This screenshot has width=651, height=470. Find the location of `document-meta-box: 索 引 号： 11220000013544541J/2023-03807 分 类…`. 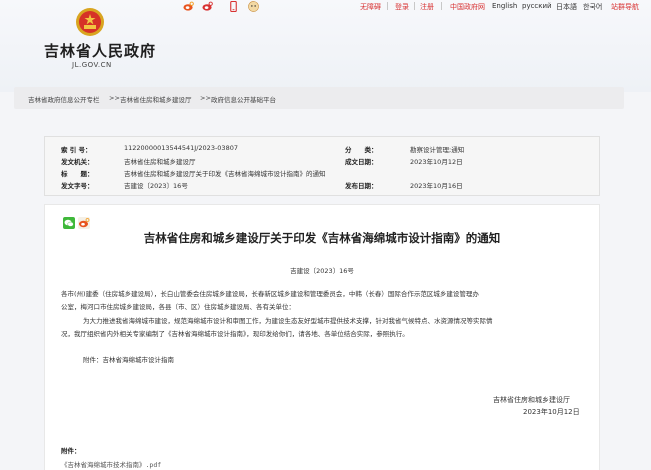

document-meta-box: 索 引 号： 11220000013544541J/2023-03807 分 类… is located at coordinates (322, 166).